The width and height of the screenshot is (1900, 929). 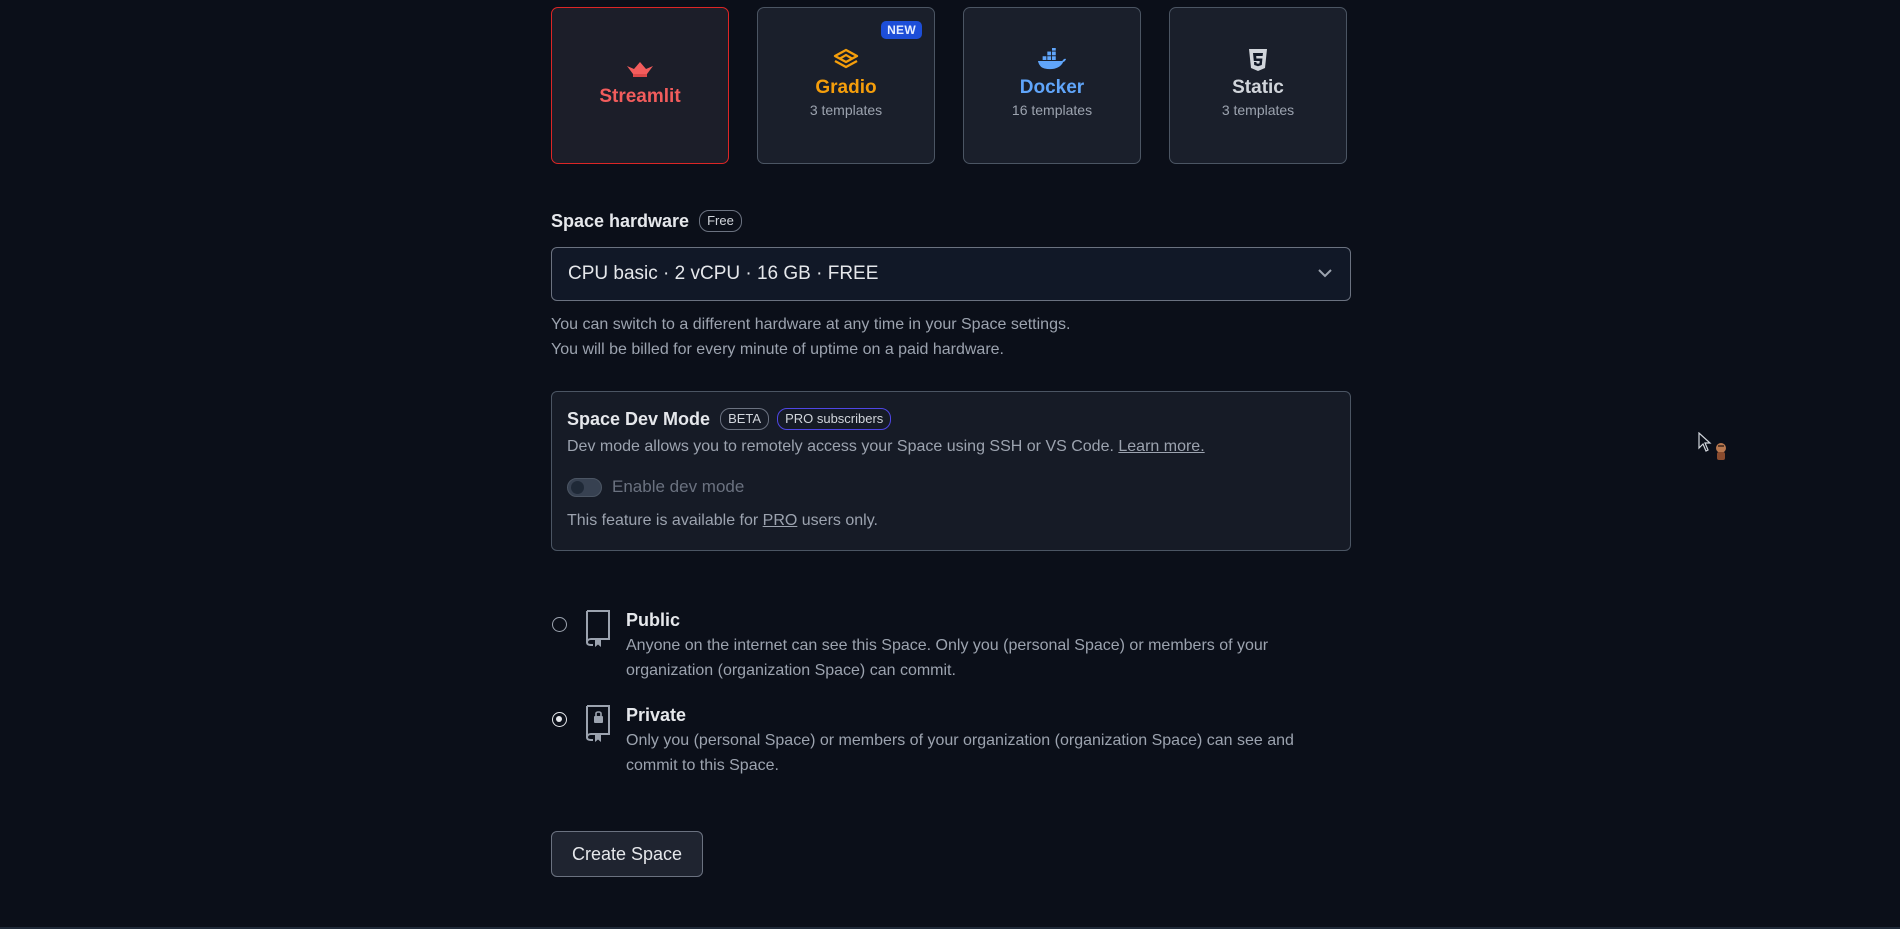 What do you see at coordinates (663, 520) in the screenshot?
I see `pro-note-prefix: This feature is available for` at bounding box center [663, 520].